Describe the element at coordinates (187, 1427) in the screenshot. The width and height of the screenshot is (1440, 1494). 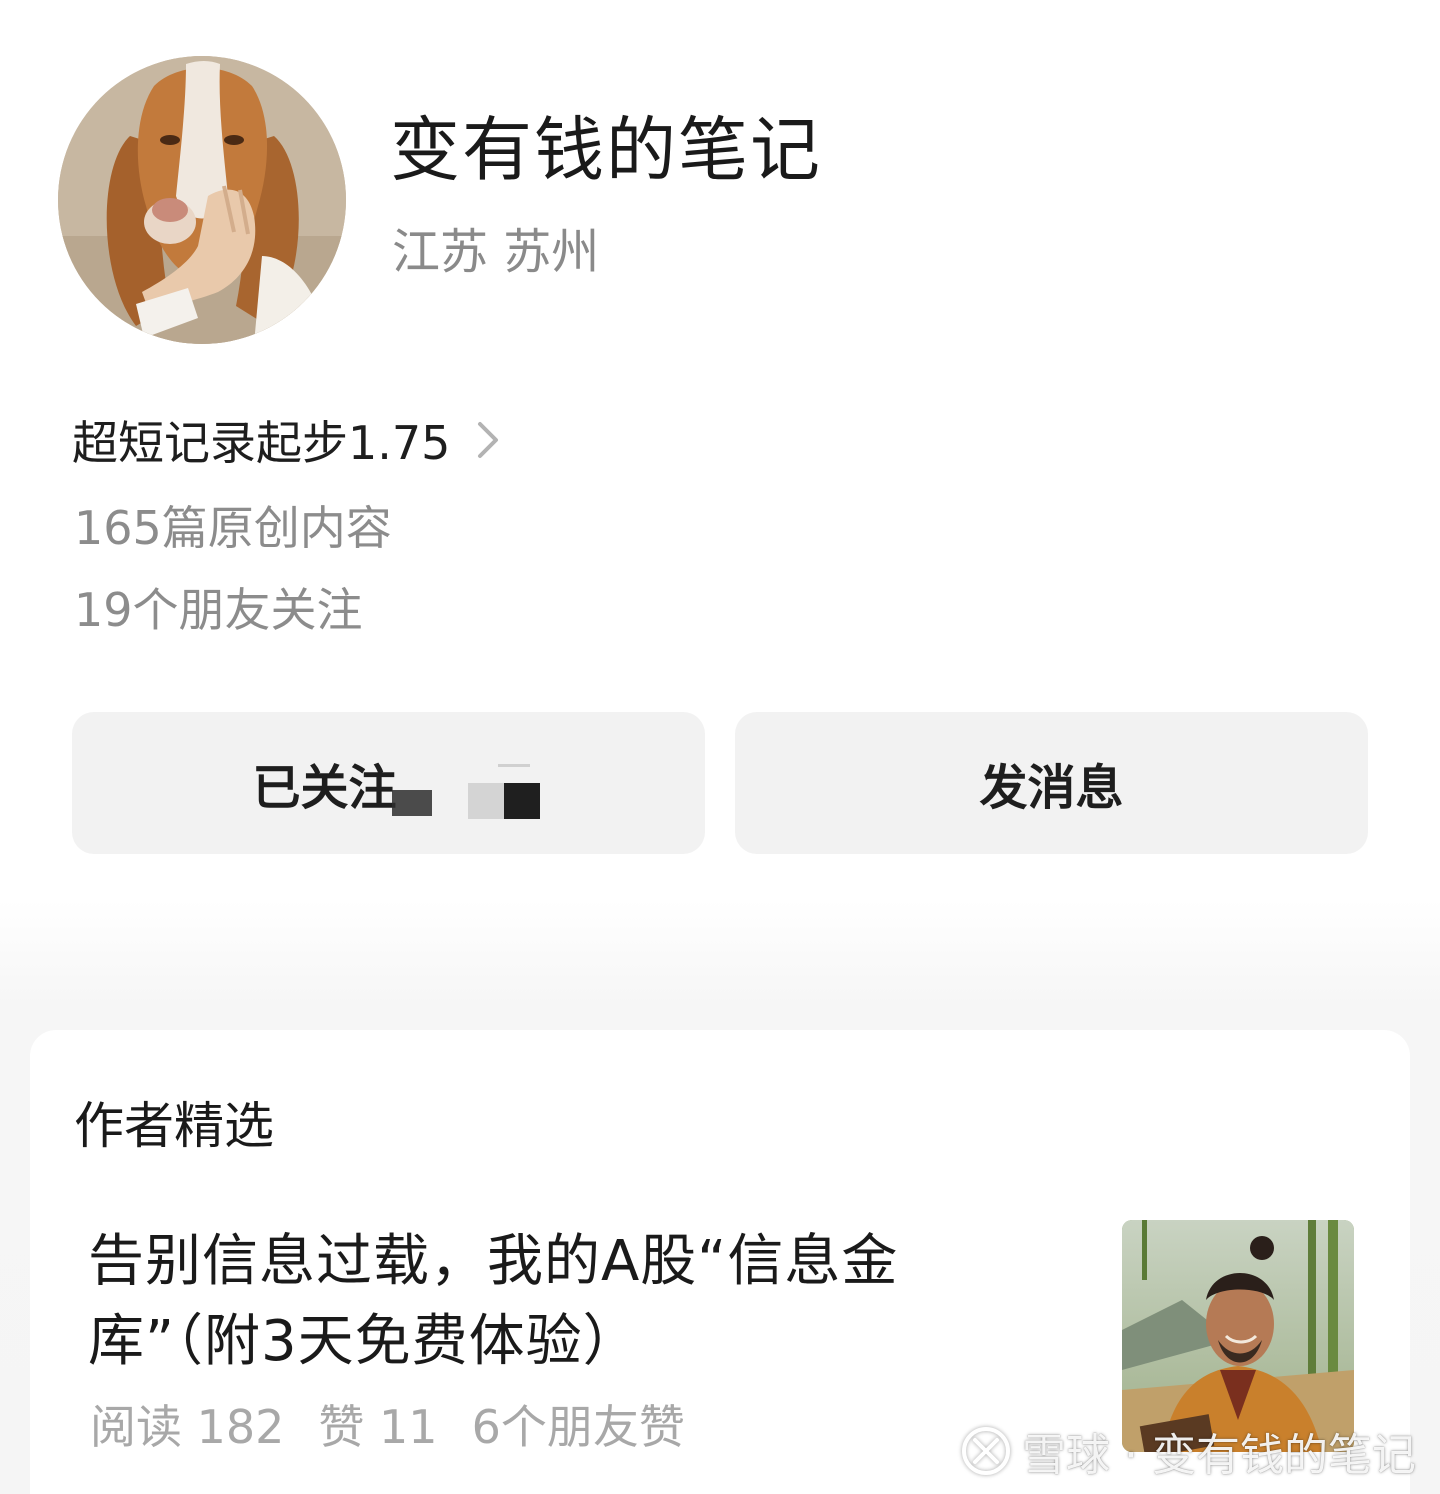
I see `article-reads: 阅读 182` at that location.